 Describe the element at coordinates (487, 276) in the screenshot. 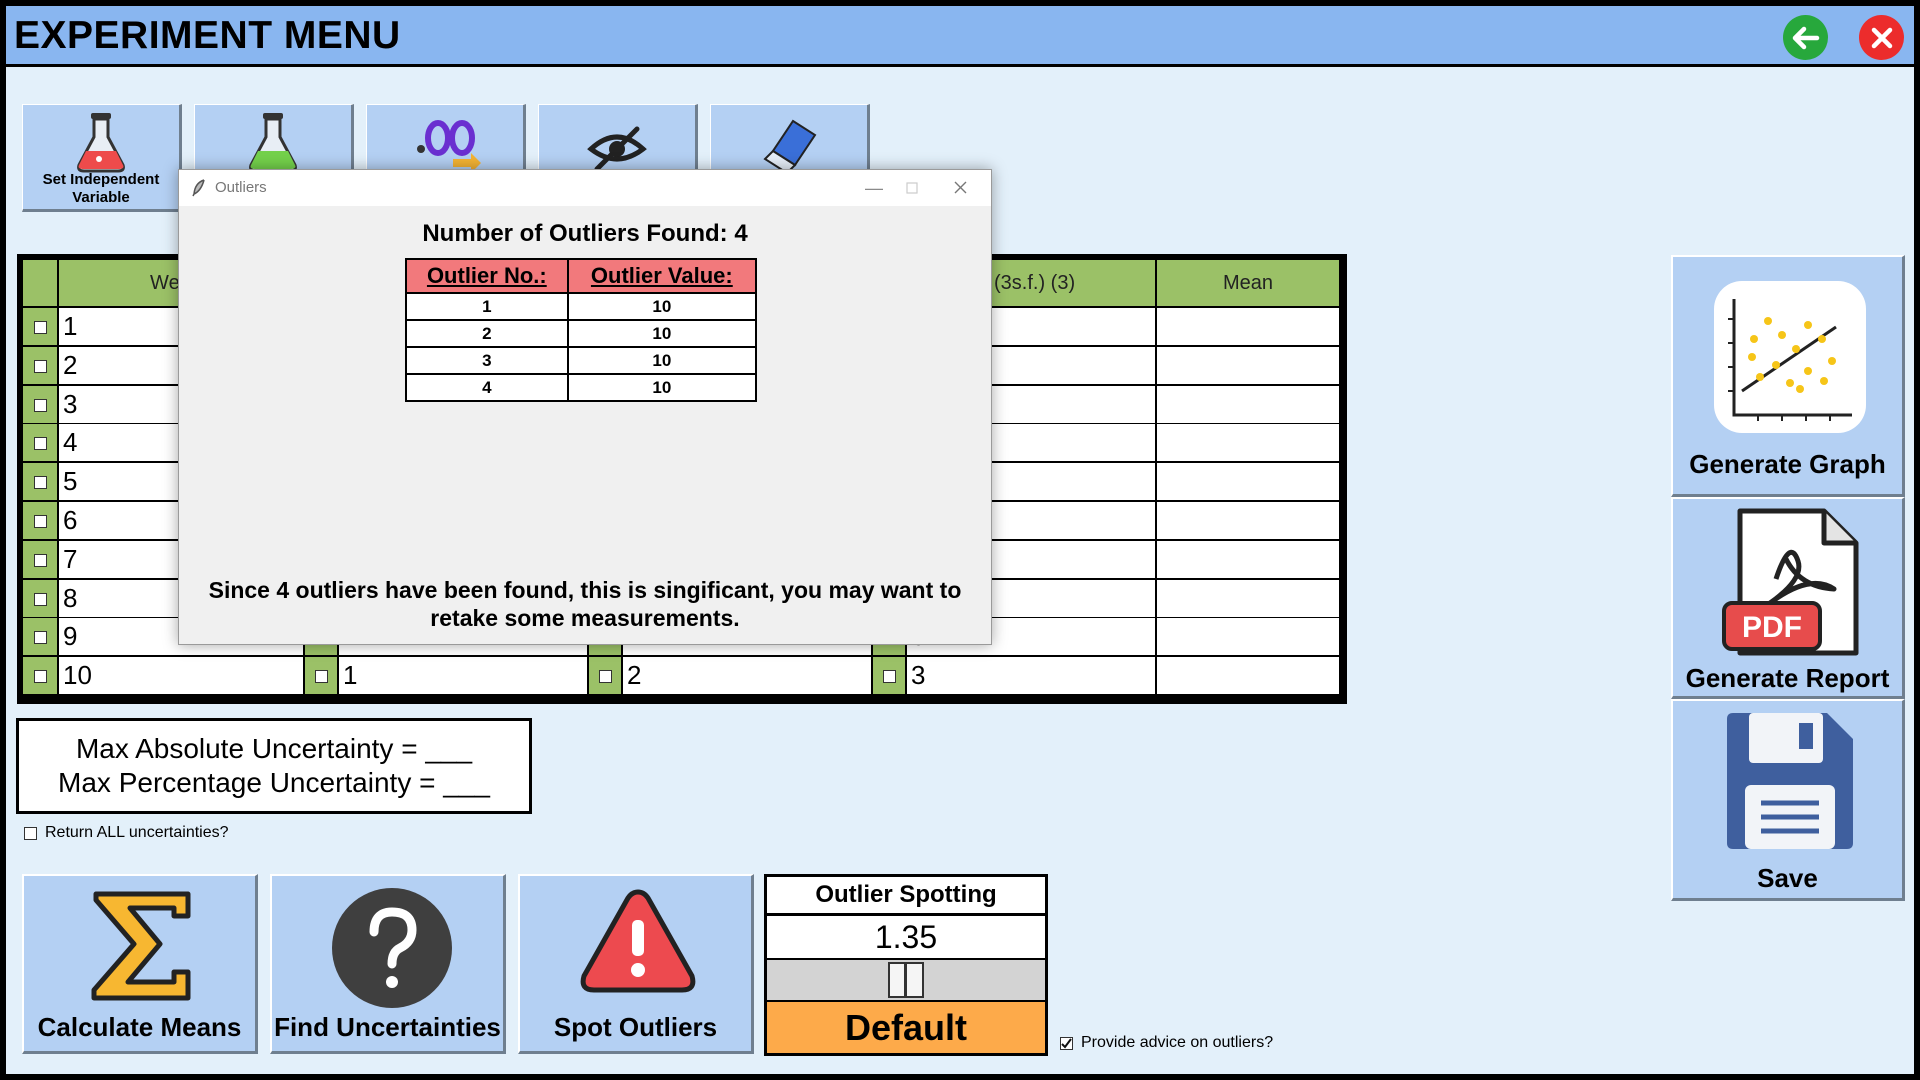

I see `outlier-no-header: Outlier No.:` at that location.